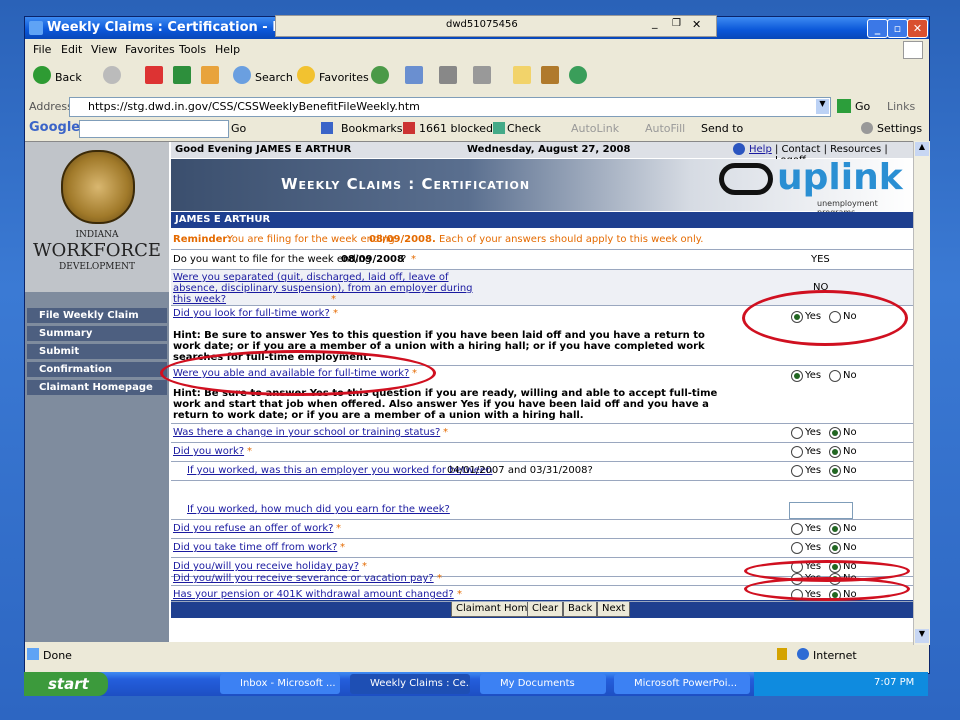 The image size is (960, 720). I want to click on settings-button: Settings, so click(899, 128).